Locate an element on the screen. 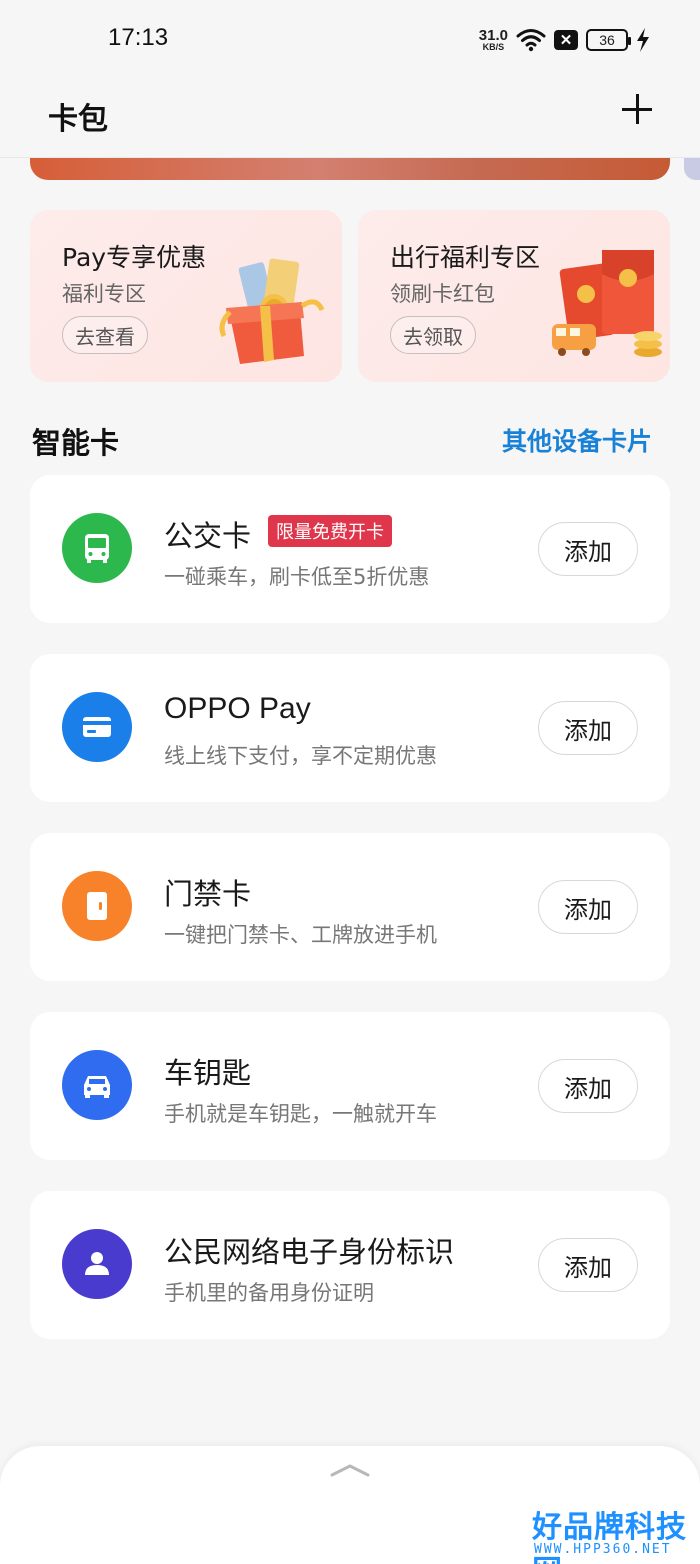 The width and height of the screenshot is (700, 1564). gift-box-icon is located at coordinates (272, 311).